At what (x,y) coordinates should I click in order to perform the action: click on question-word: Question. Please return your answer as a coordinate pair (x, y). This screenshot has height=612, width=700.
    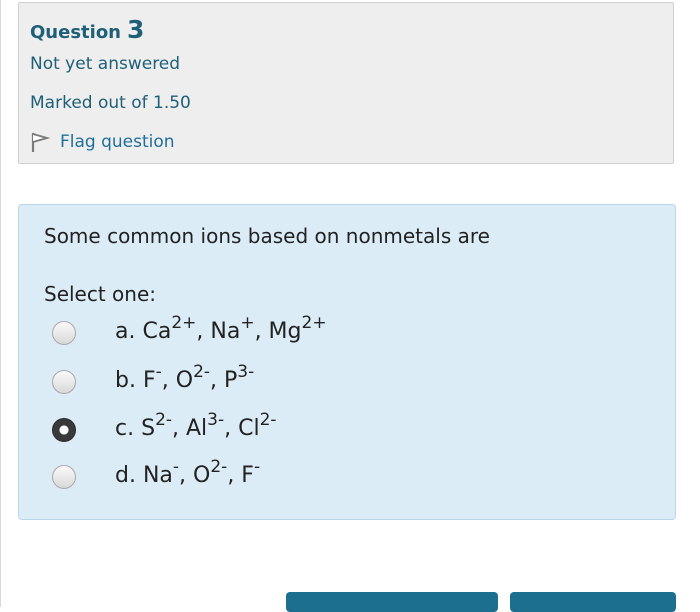
    Looking at the image, I should click on (75, 32).